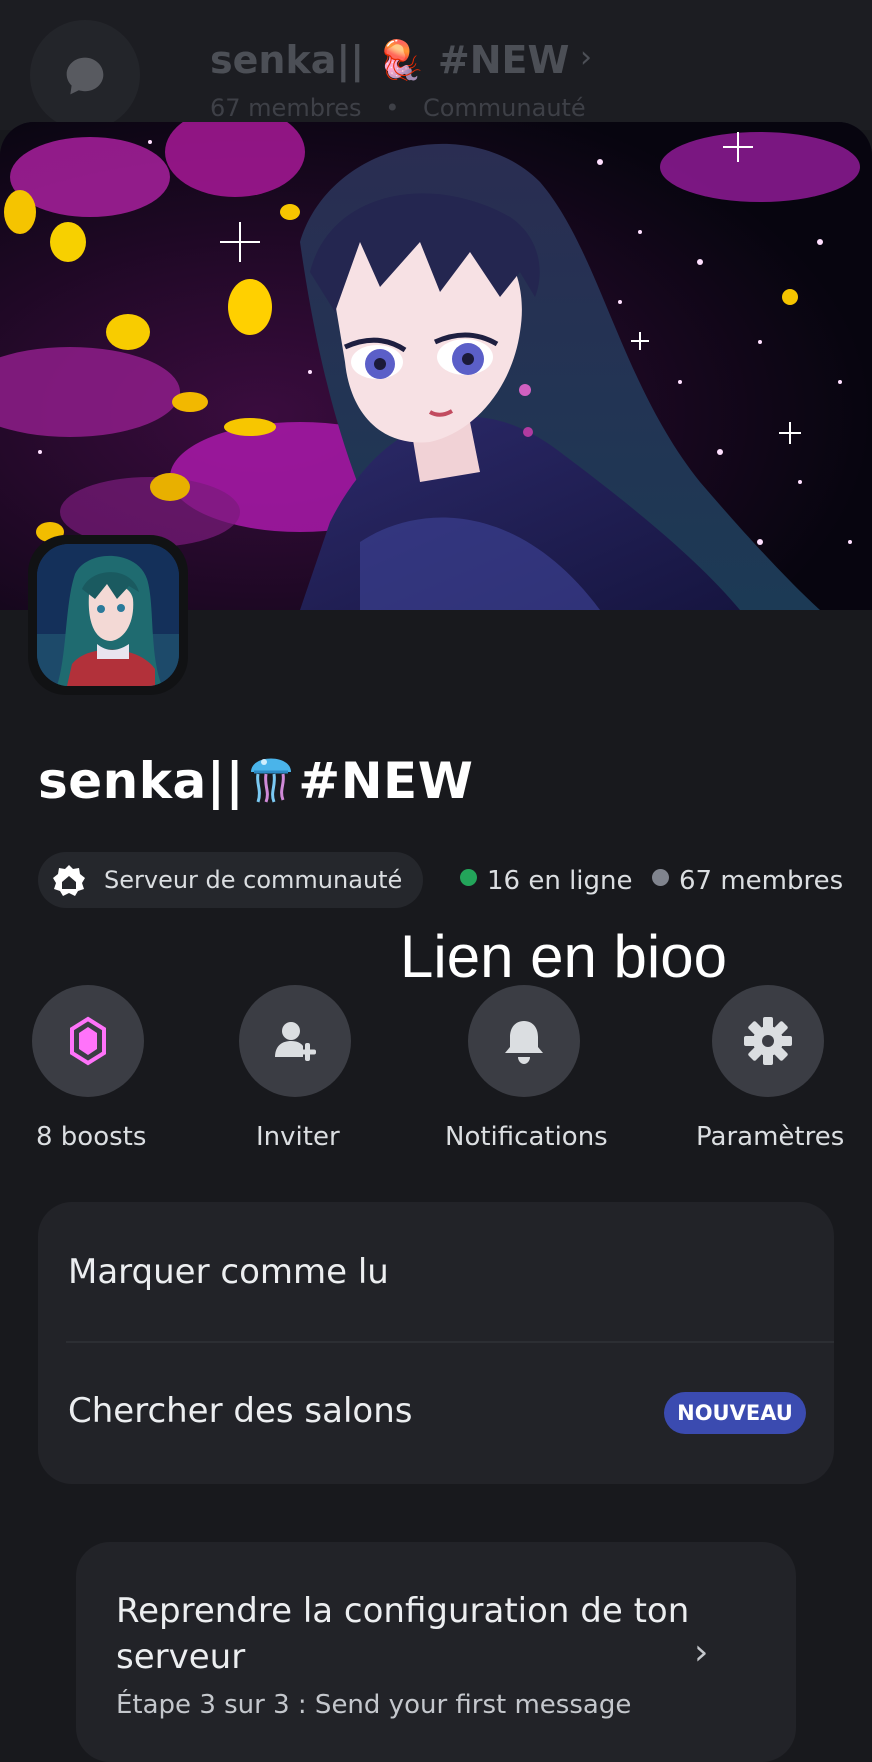 Image resolution: width=872 pixels, height=1762 pixels. Describe the element at coordinates (91, 1137) in the screenshot. I see `boost-label: 8 boosts` at that location.